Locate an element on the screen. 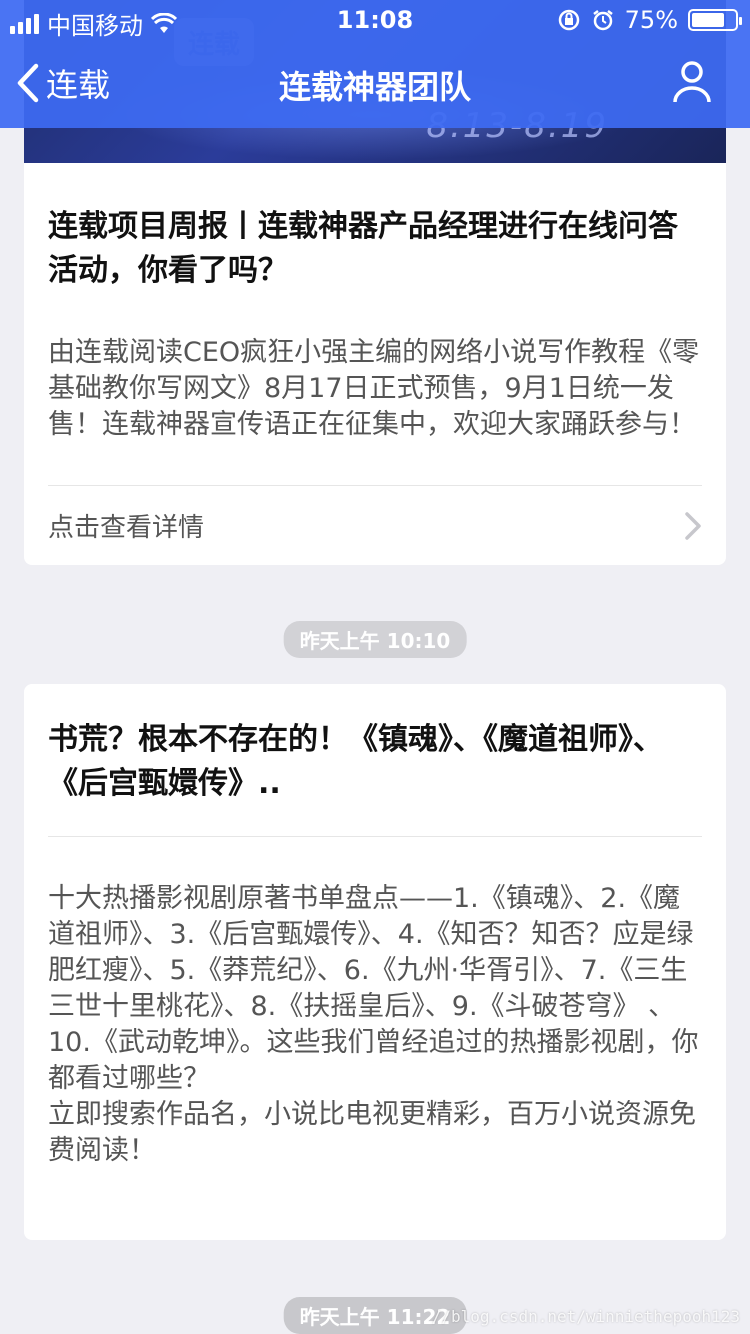 The height and width of the screenshot is (1334, 750). status-bar: 中国移动 11:08 75% is located at coordinates (375, 20).